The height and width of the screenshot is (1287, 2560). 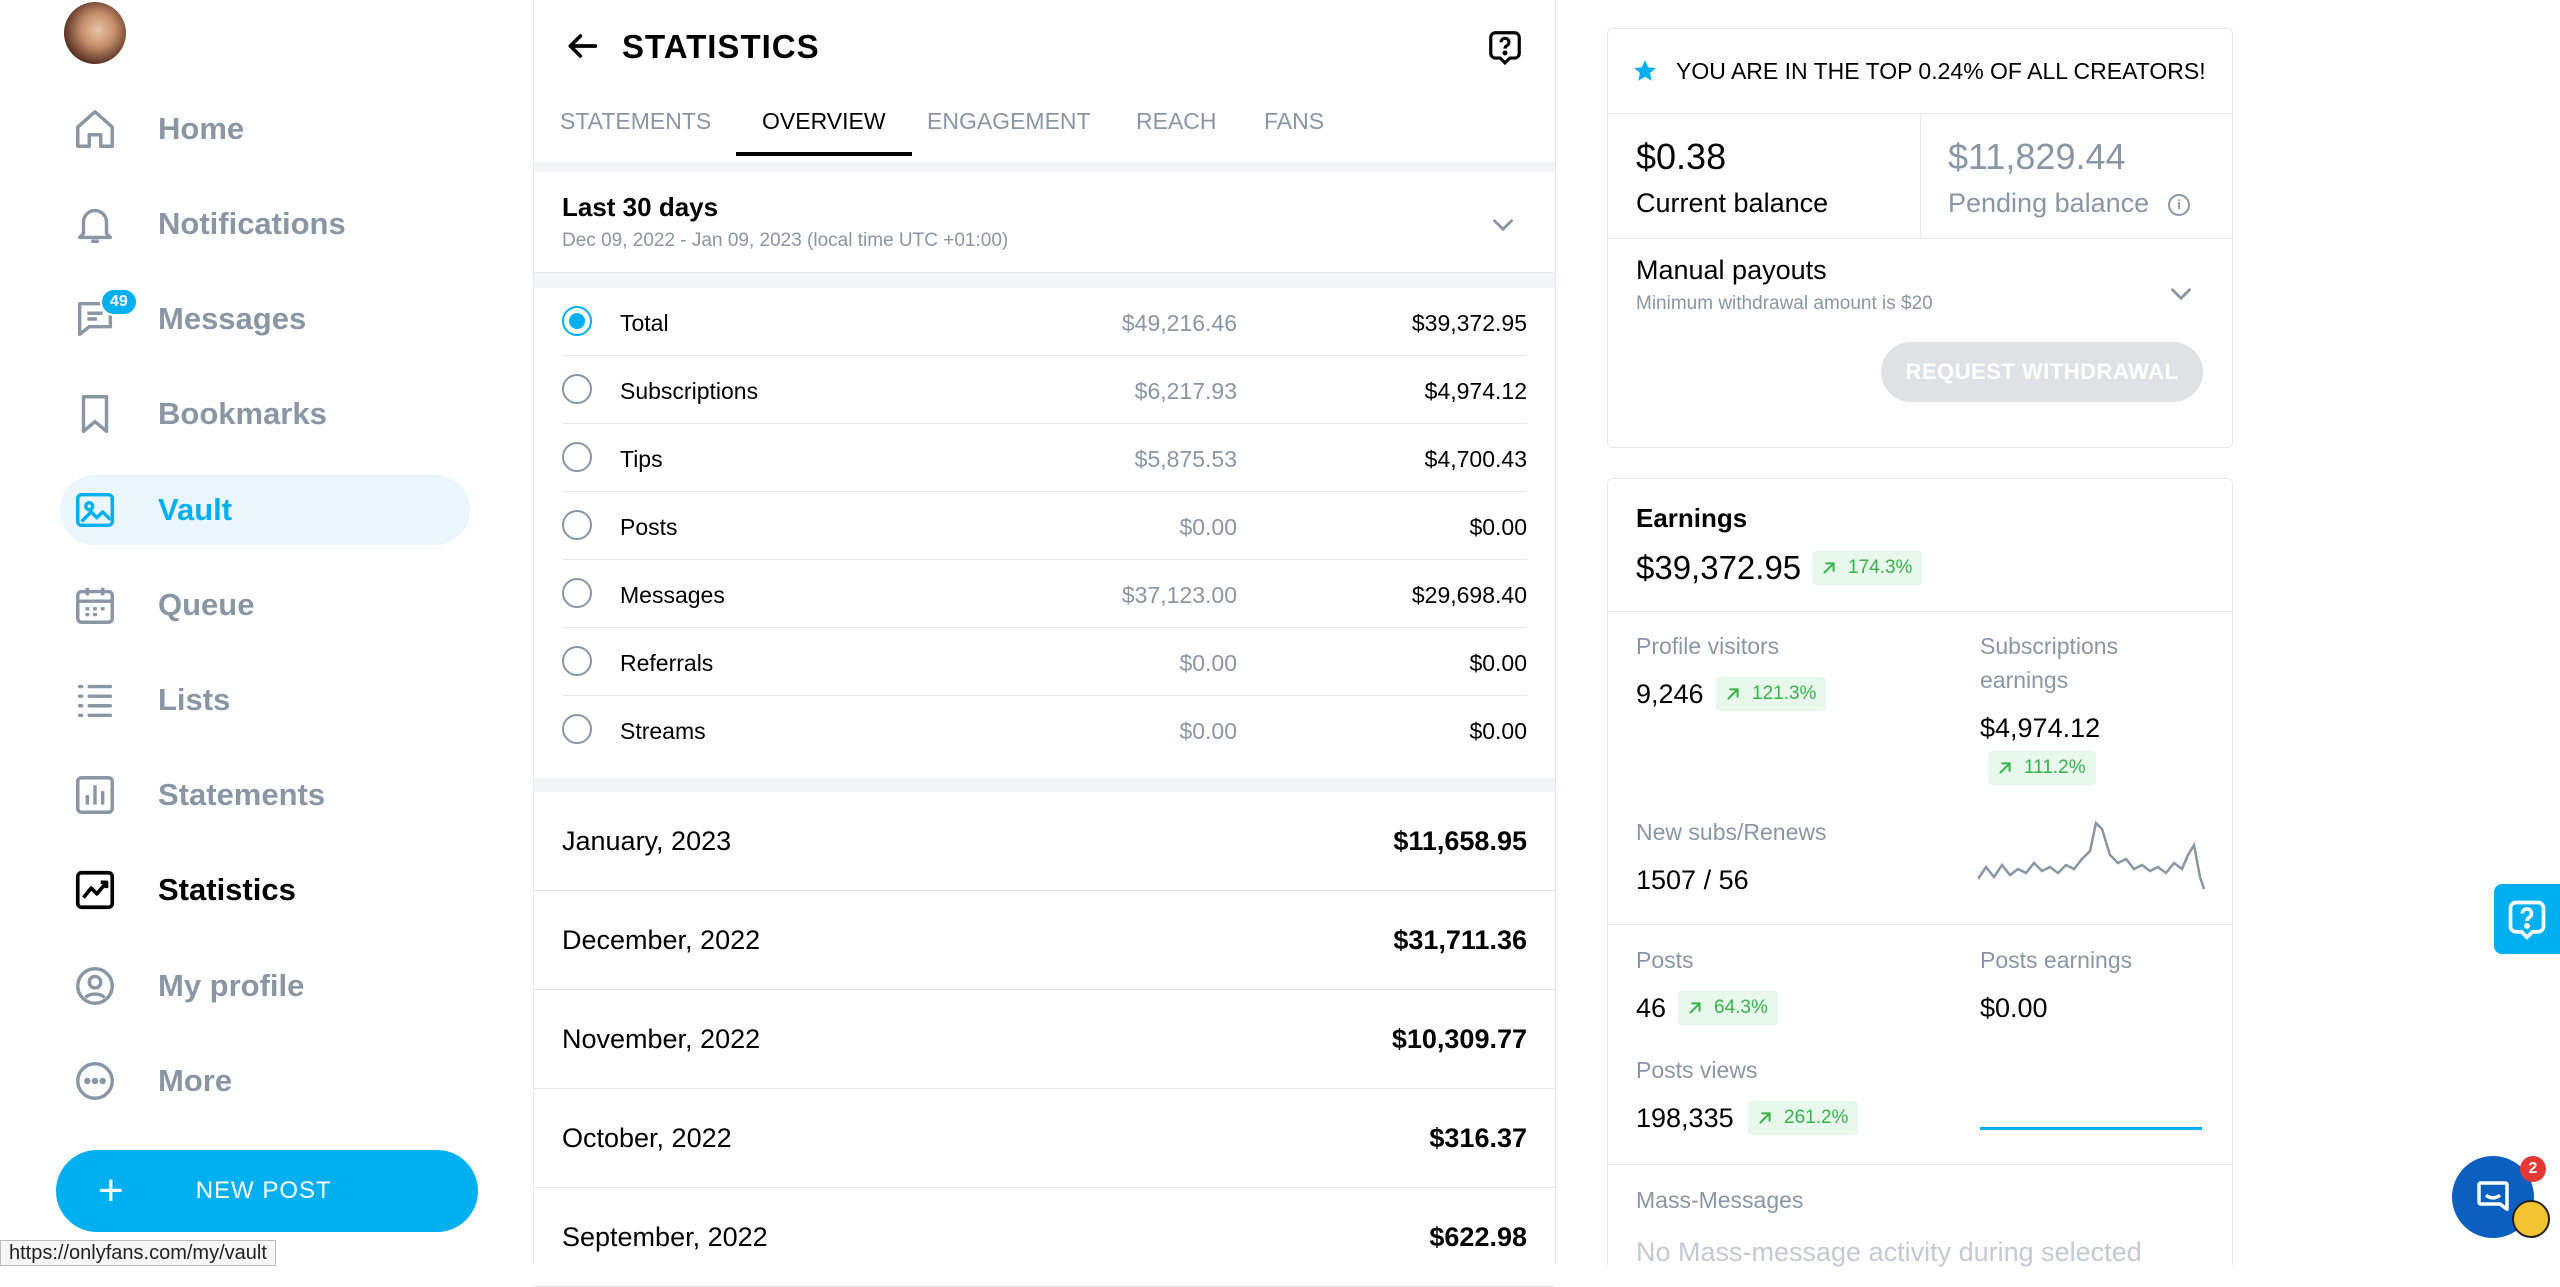 What do you see at coordinates (95, 33) in the screenshot?
I see `avatar` at bounding box center [95, 33].